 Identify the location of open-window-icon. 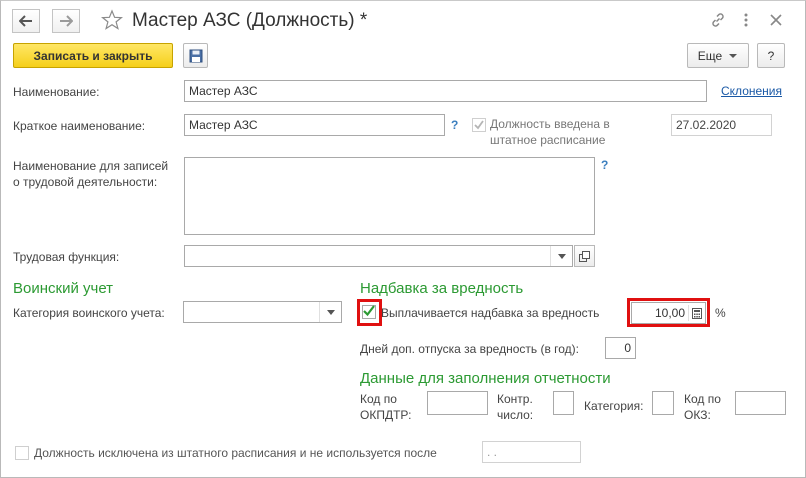
(584, 256).